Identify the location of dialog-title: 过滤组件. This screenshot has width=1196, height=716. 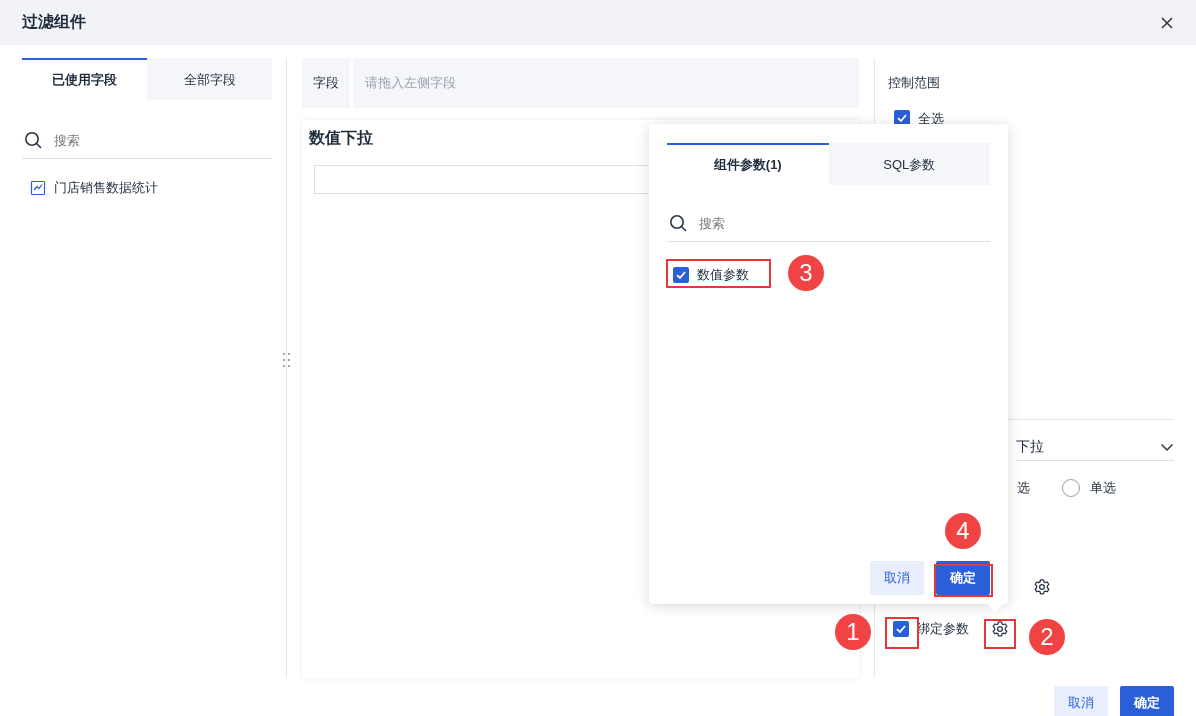
(54, 22).